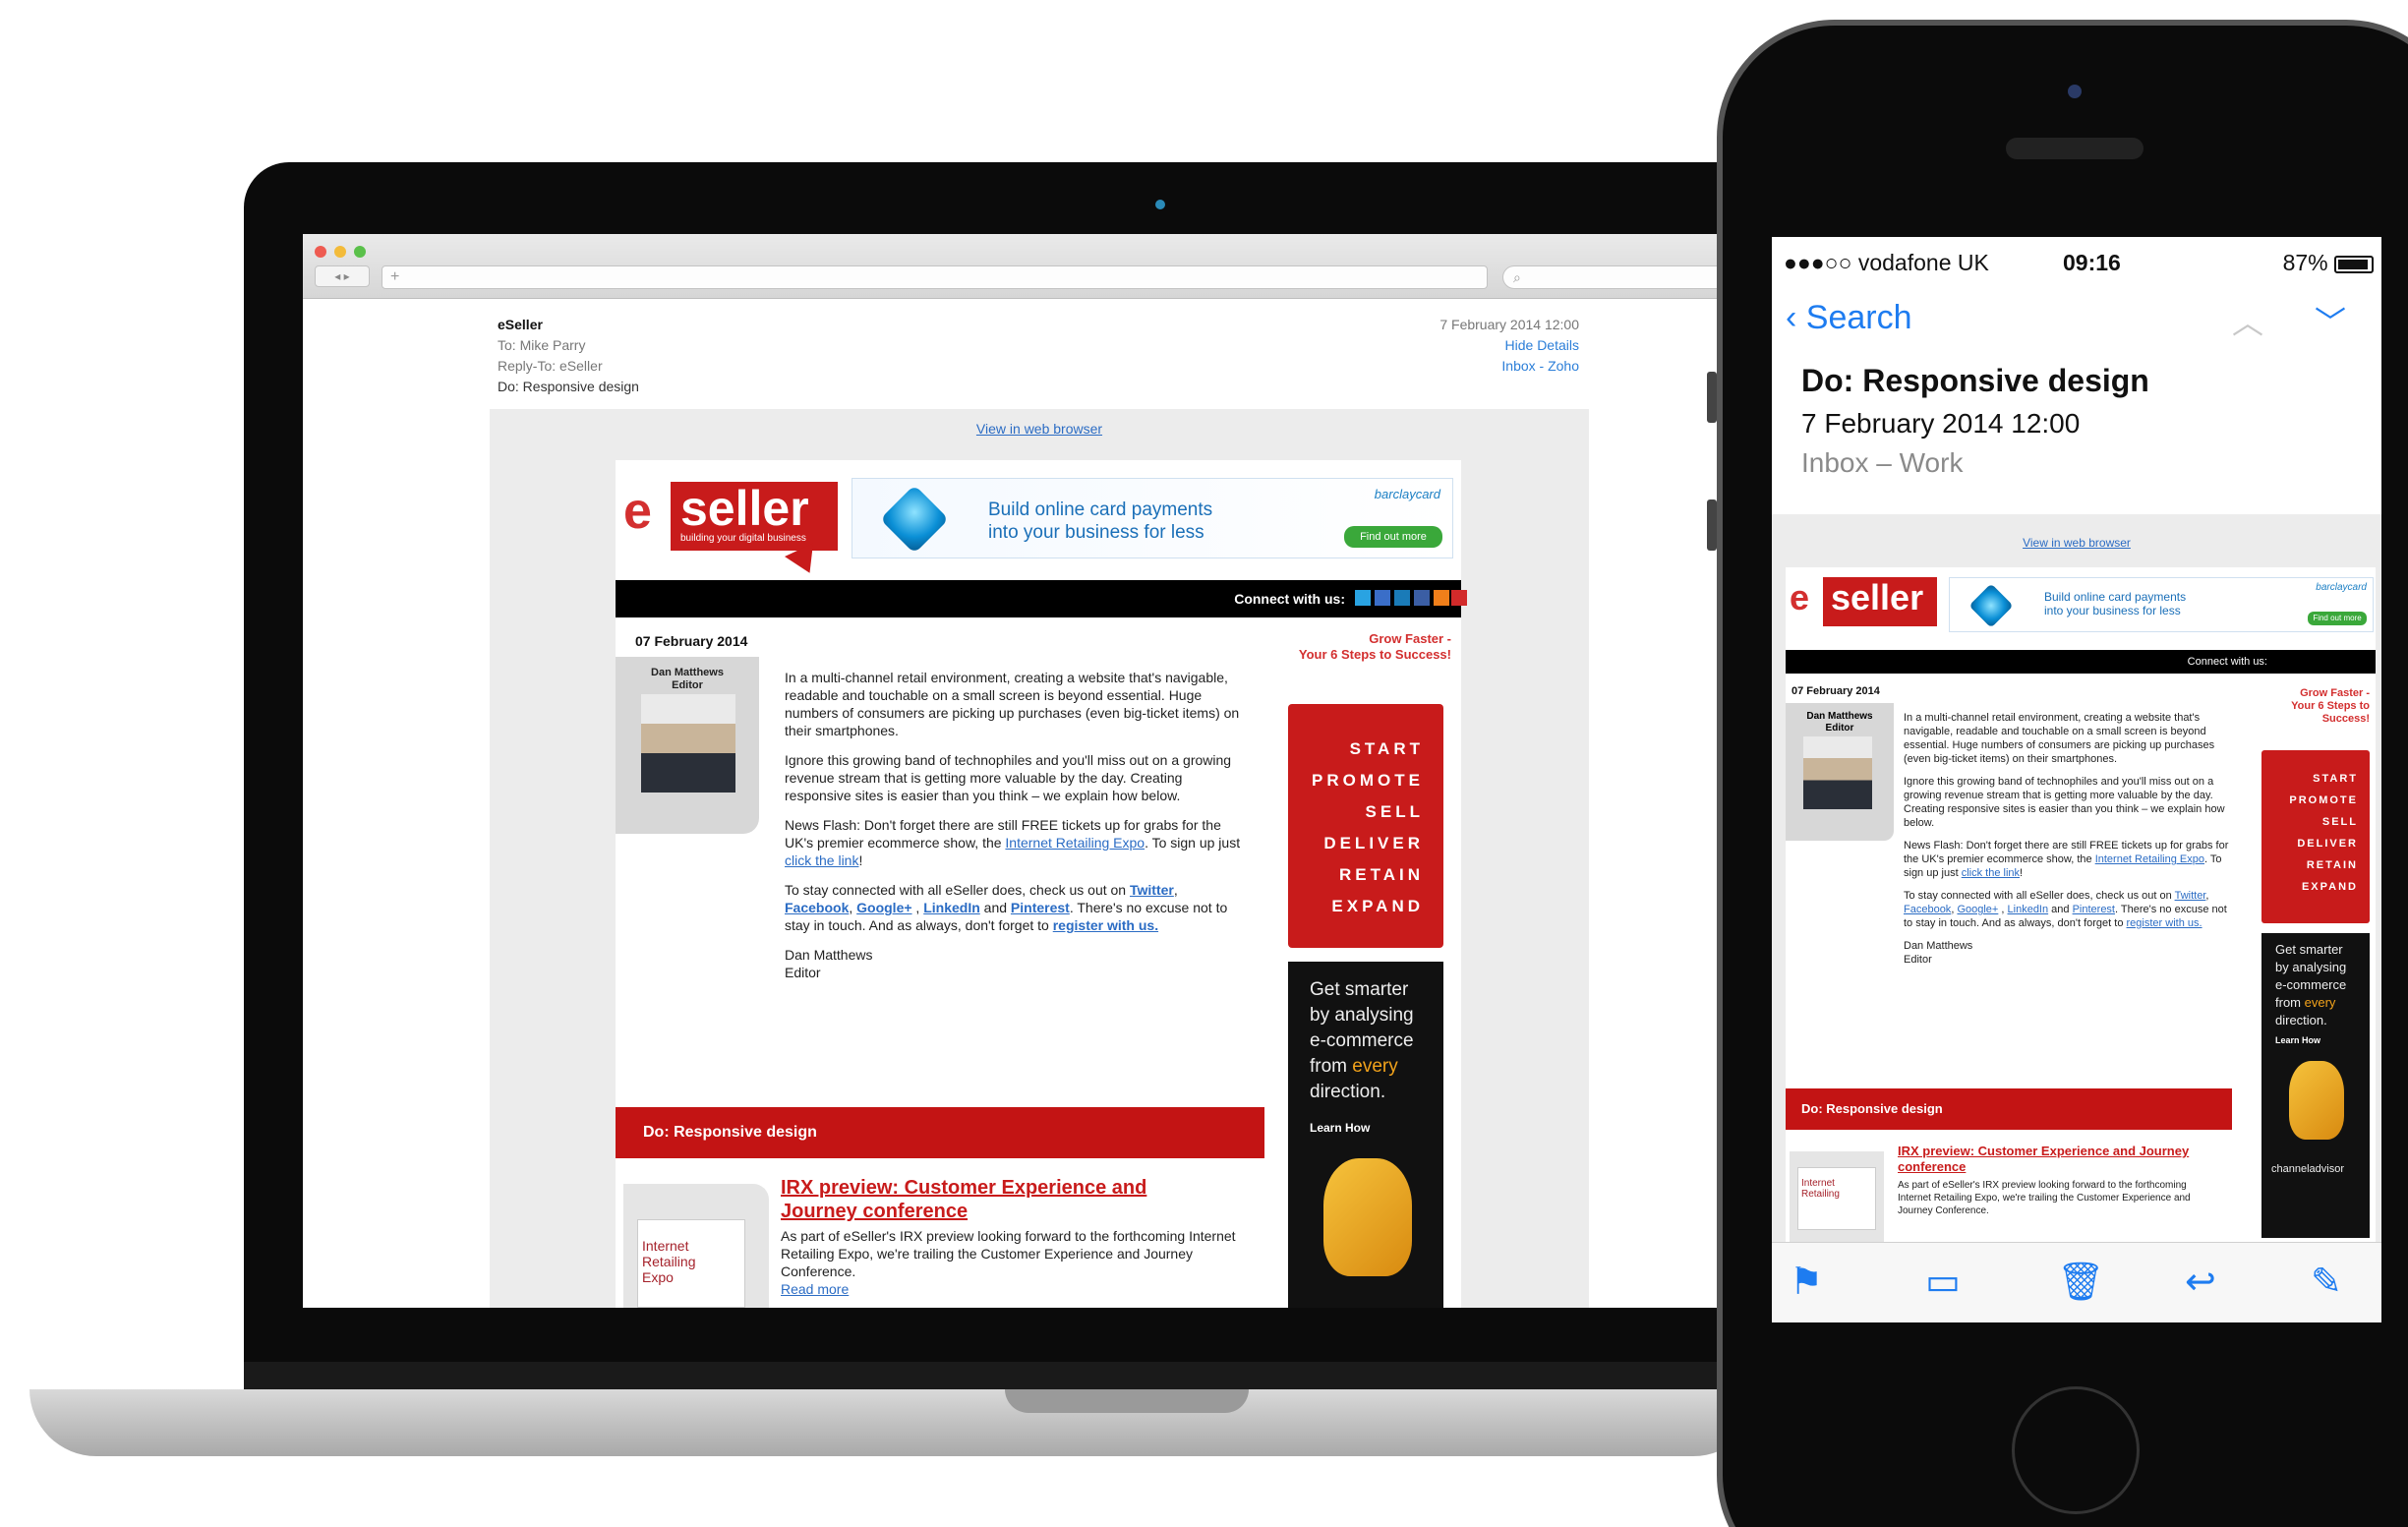 This screenshot has width=2408, height=1527. Describe the element at coordinates (1402, 598) in the screenshot. I see `linkedin-icon` at that location.